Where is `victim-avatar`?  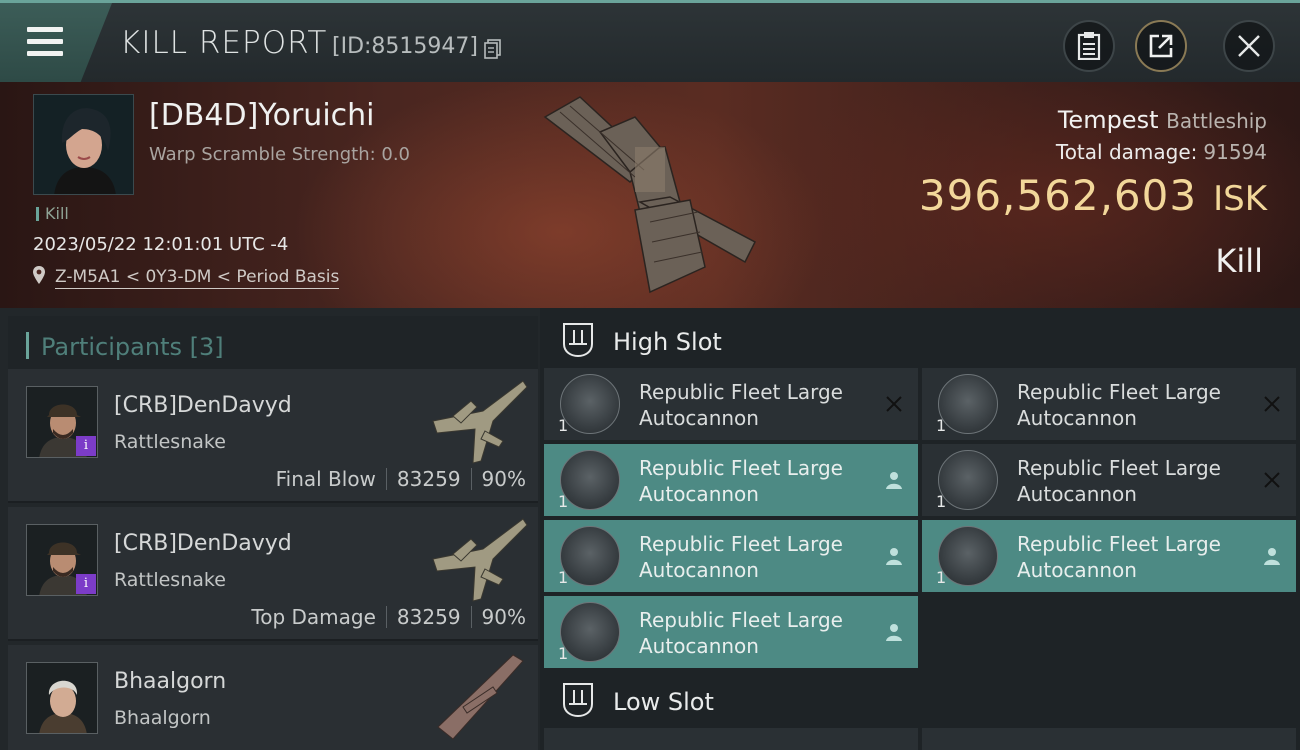
victim-avatar is located at coordinates (83, 144).